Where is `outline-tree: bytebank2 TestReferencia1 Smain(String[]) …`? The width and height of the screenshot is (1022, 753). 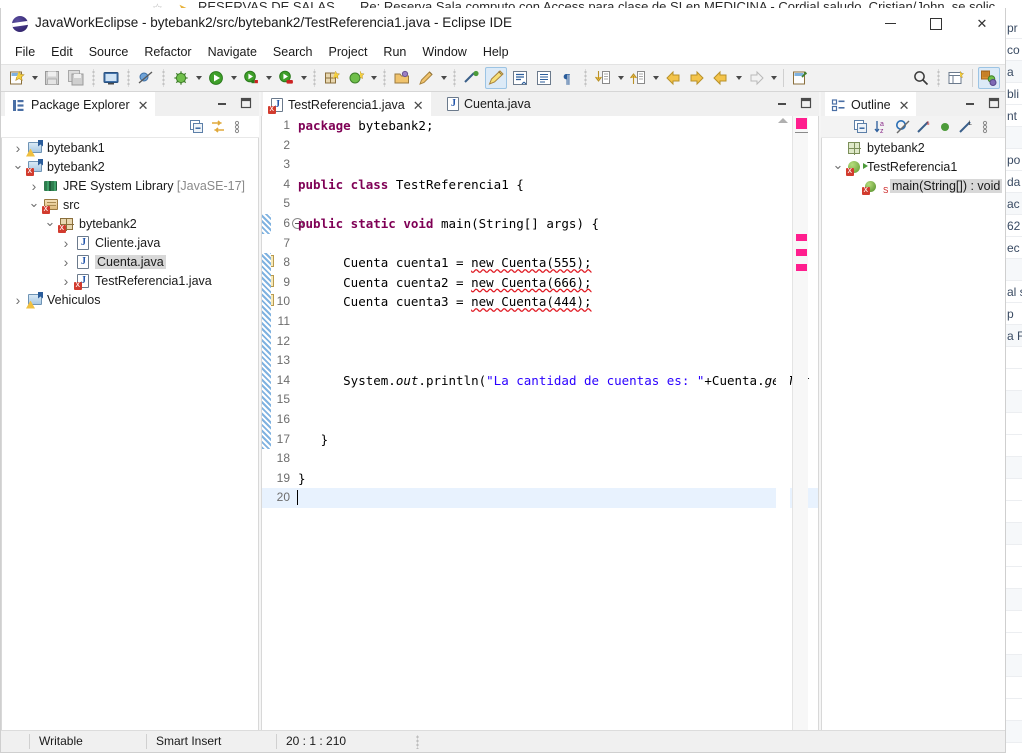 outline-tree: bytebank2 TestReferencia1 Smain(String[]) … is located at coordinates (913, 443).